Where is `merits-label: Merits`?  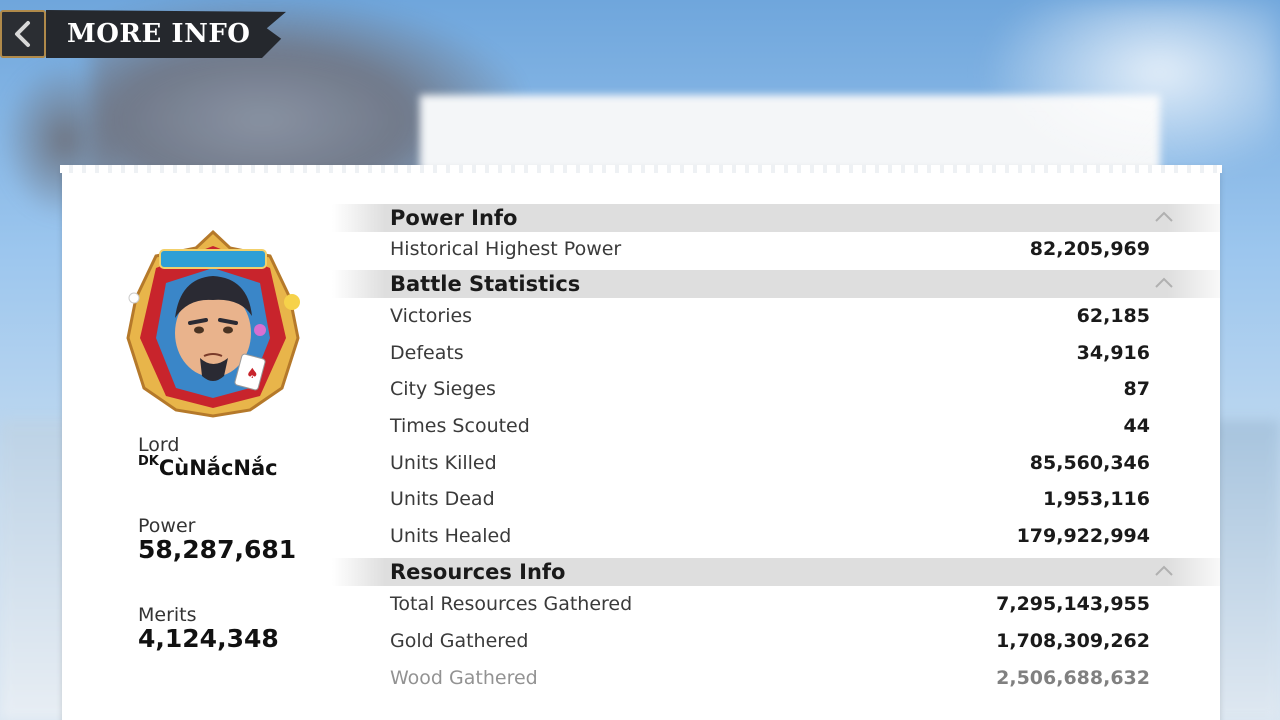
merits-label: Merits is located at coordinates (167, 615).